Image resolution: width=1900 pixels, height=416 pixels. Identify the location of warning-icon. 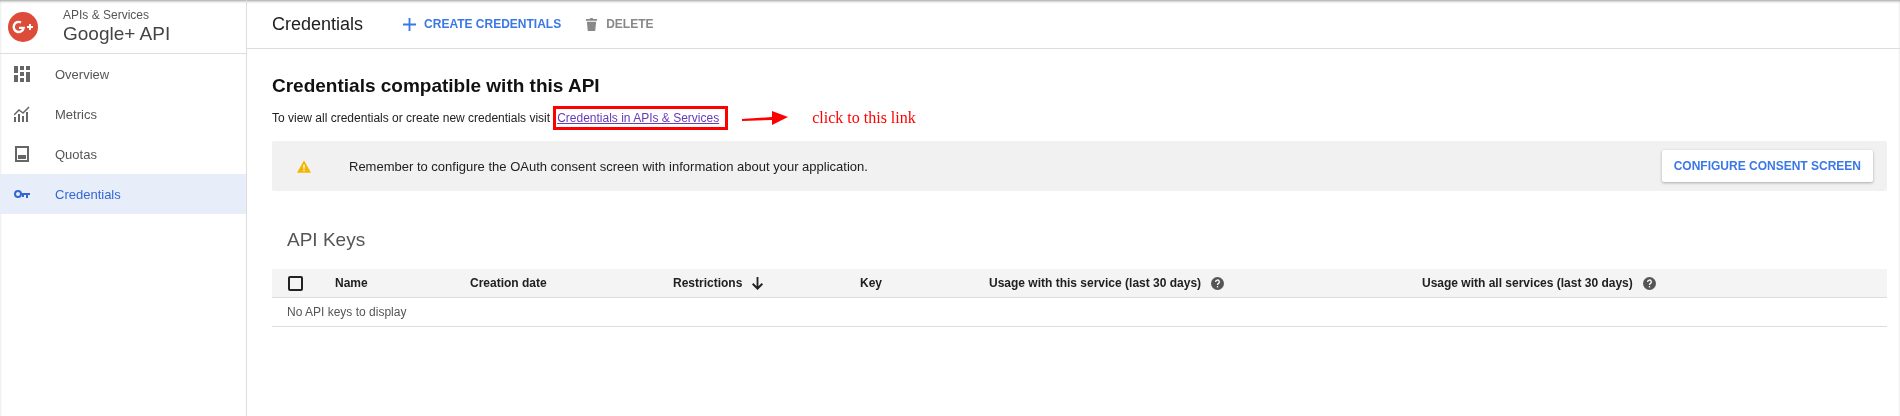
(304, 166).